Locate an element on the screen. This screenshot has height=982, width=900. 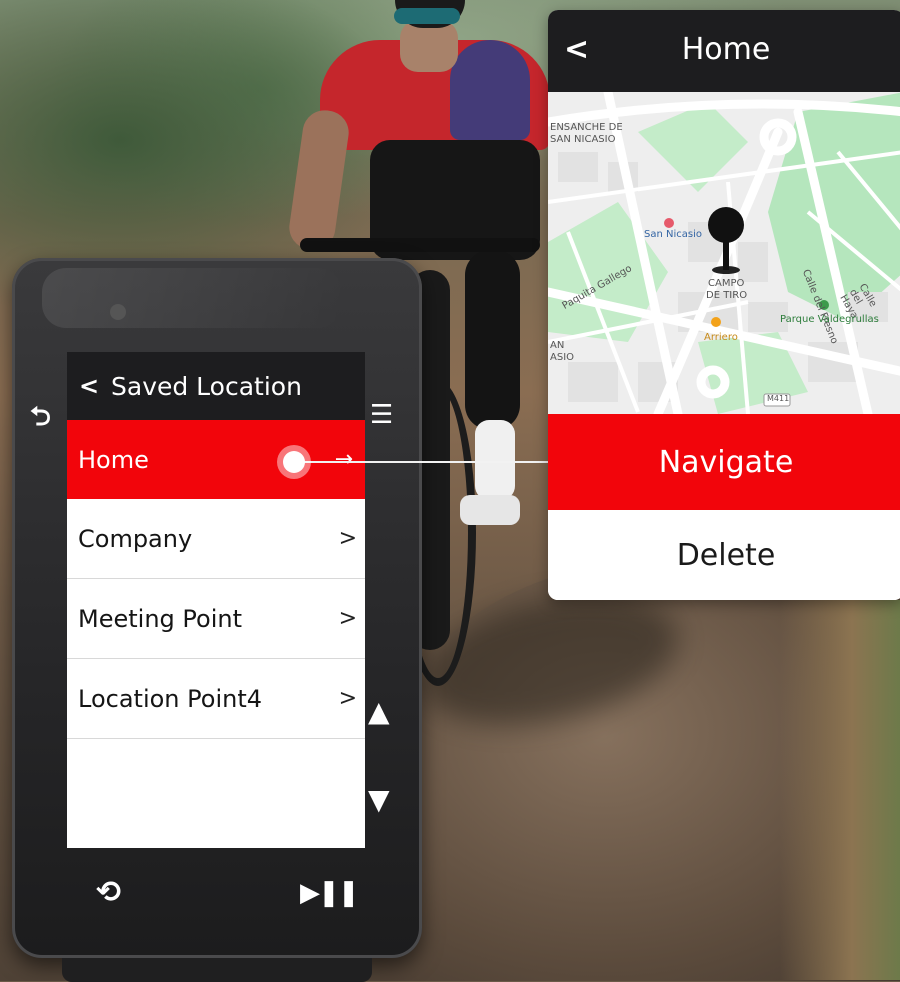
road-badge: M411 is located at coordinates (778, 398).